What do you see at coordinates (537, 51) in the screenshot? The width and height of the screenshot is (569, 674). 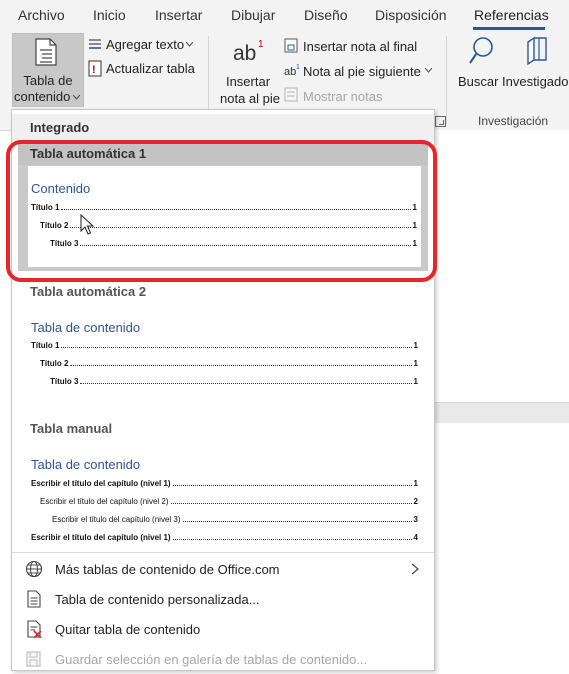 I see `researcher-icon` at bounding box center [537, 51].